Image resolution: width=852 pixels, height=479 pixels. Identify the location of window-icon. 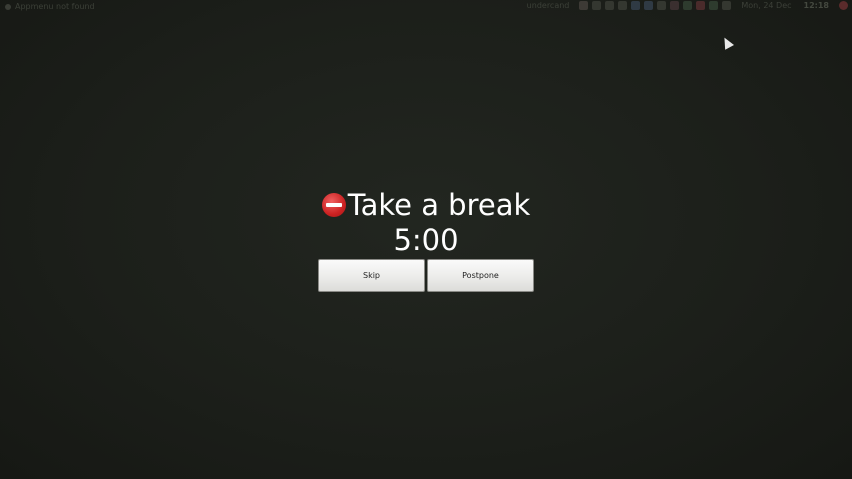
(649, 5).